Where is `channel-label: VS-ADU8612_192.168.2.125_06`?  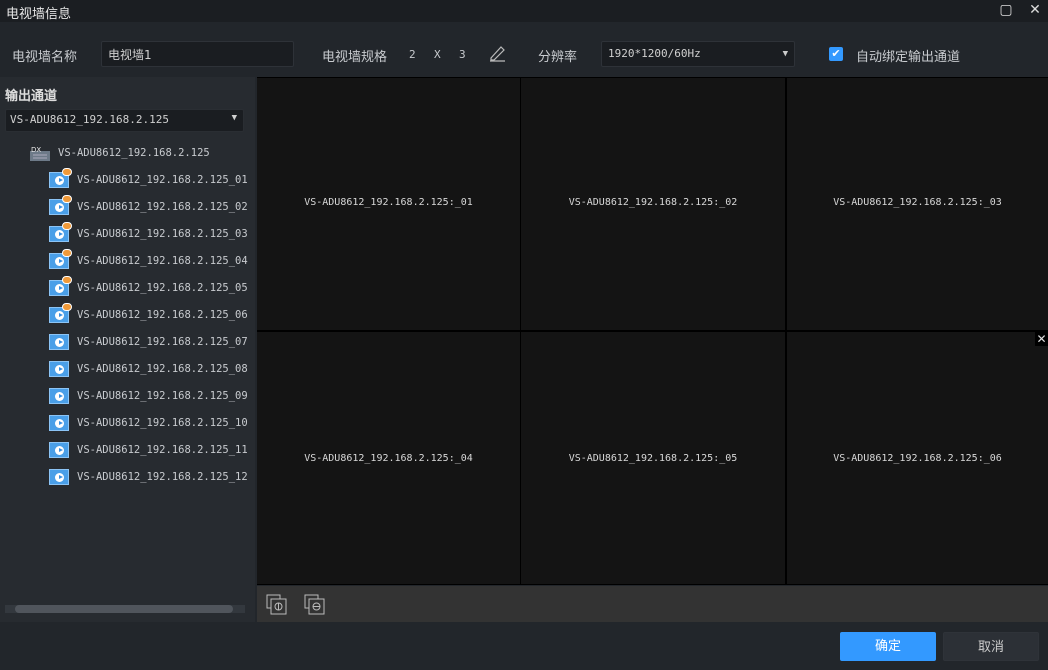
channel-label: VS-ADU8612_192.168.2.125_06 is located at coordinates (162, 315).